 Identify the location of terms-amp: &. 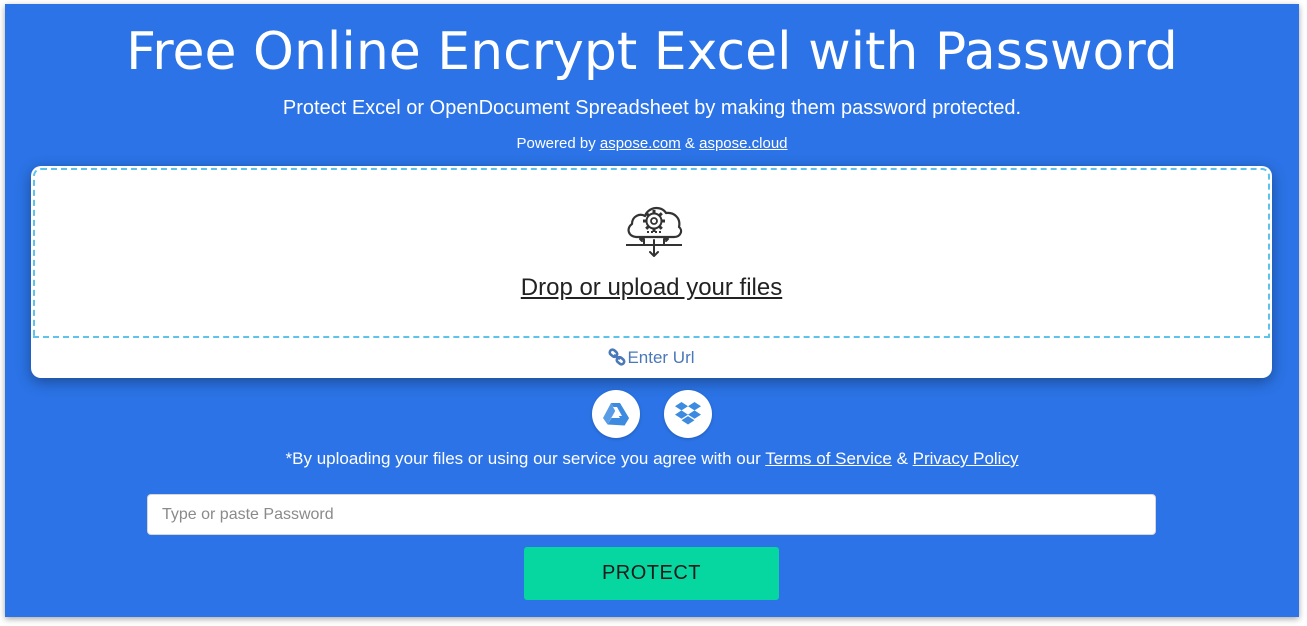
(902, 458).